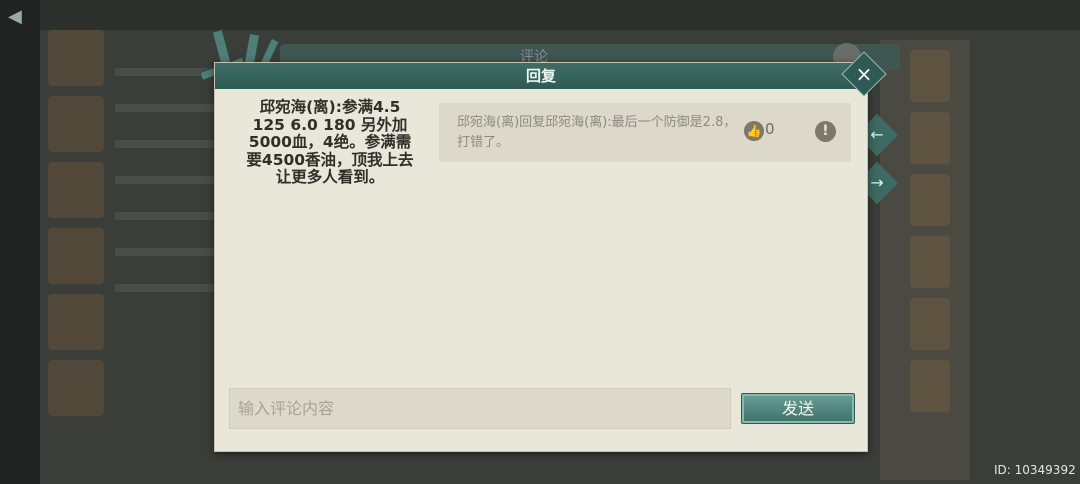 The width and height of the screenshot is (1080, 484). I want to click on dialog-title: 回复, so click(540, 76).